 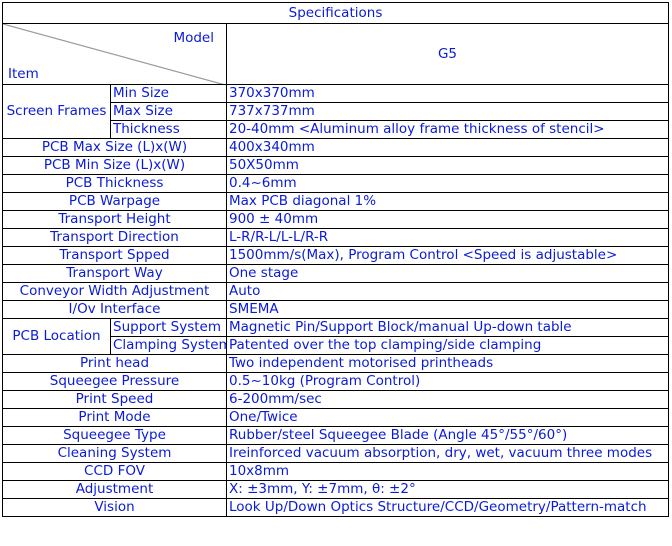 I want to click on row-label: I/Ov Interface, so click(x=114, y=309).